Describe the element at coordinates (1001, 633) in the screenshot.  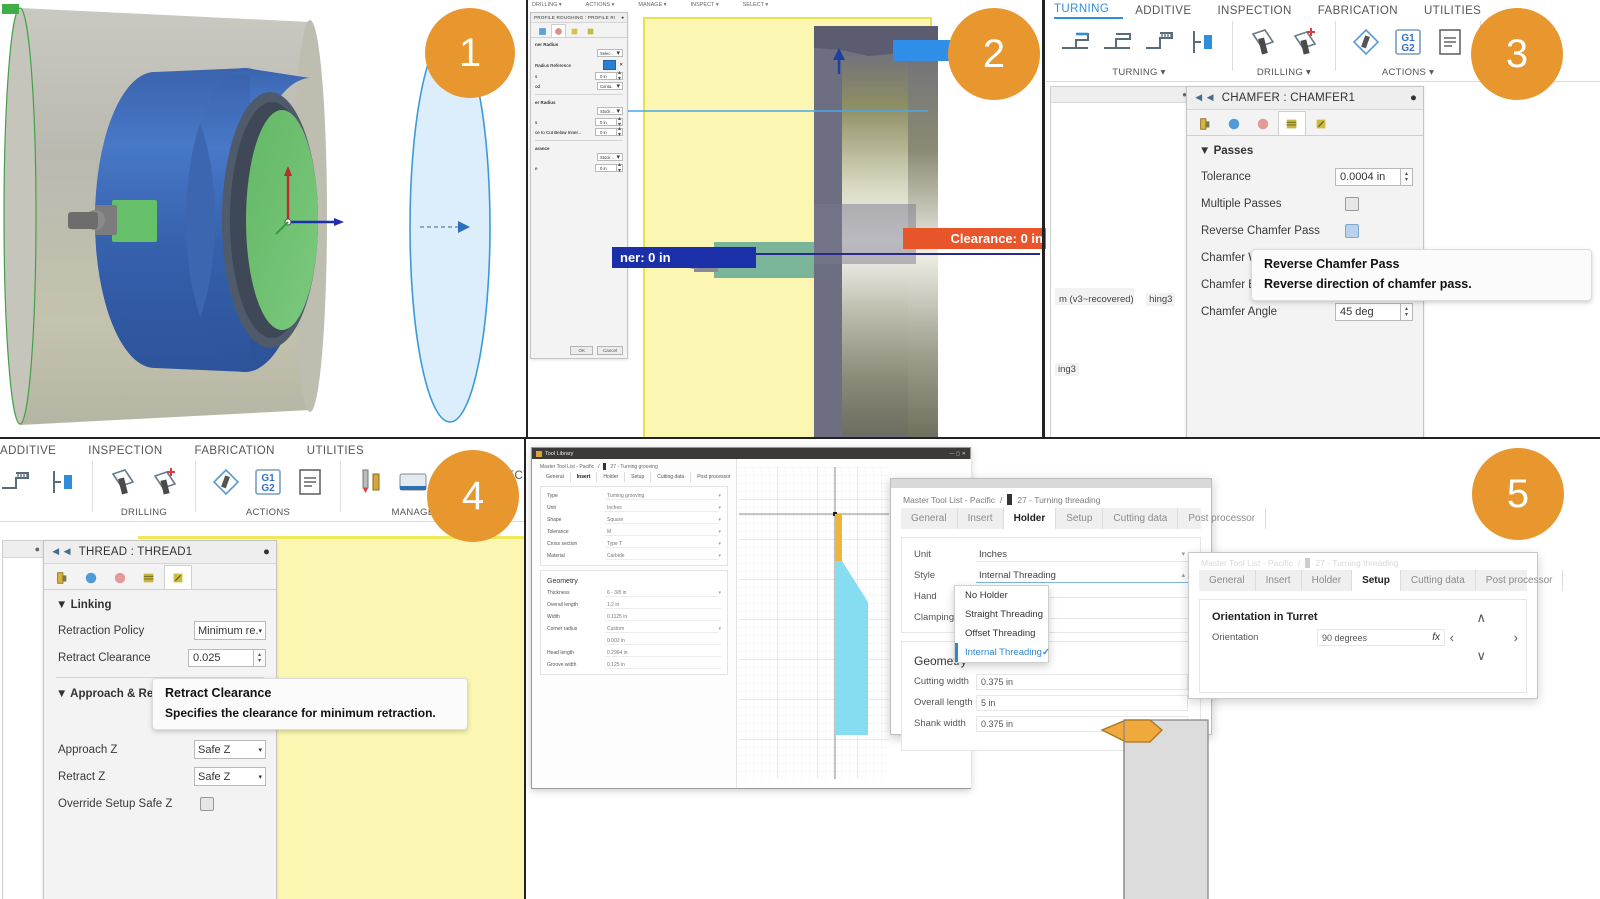
I see `option-offset-threading: Offset Threading` at that location.